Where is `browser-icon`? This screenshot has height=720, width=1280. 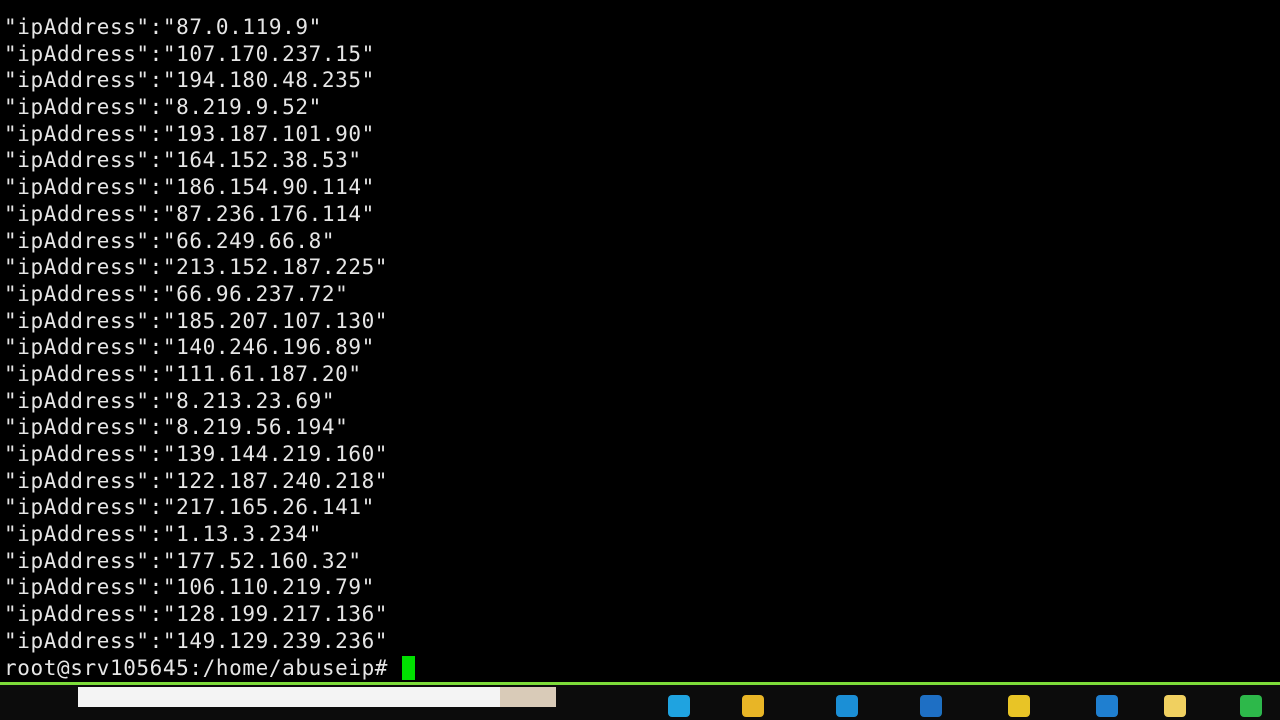 browser-icon is located at coordinates (679, 706).